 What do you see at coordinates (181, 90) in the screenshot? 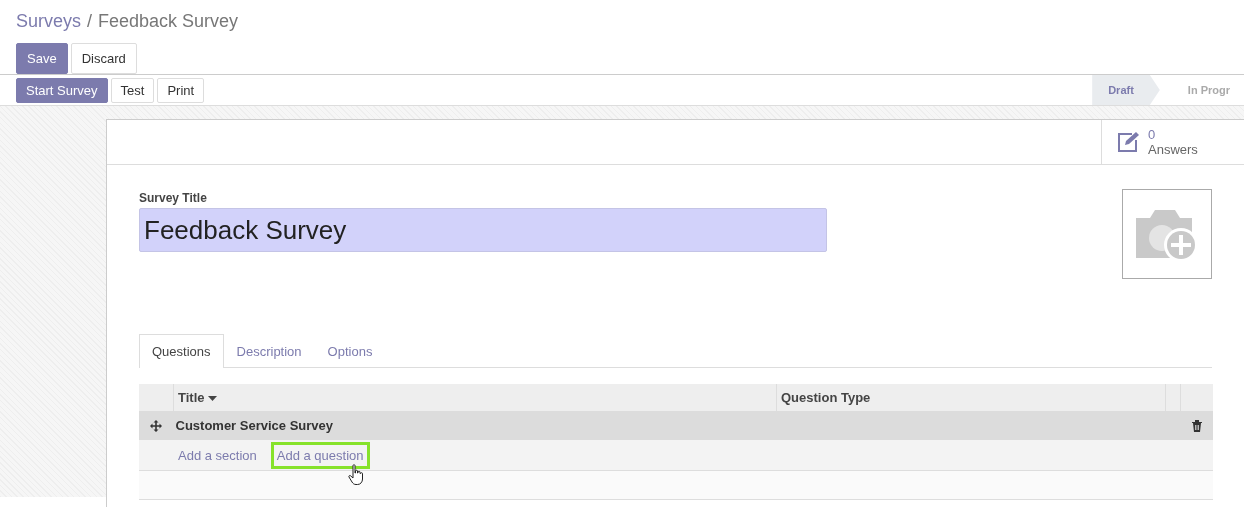
I see `button: Print` at bounding box center [181, 90].